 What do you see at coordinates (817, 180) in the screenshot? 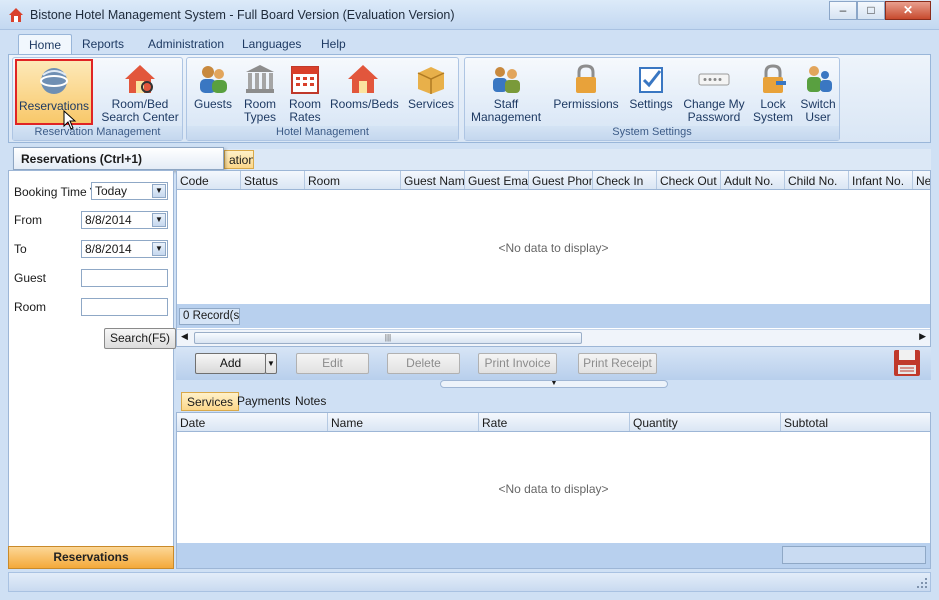
I see `column-header-child-no: Child No.` at bounding box center [817, 180].